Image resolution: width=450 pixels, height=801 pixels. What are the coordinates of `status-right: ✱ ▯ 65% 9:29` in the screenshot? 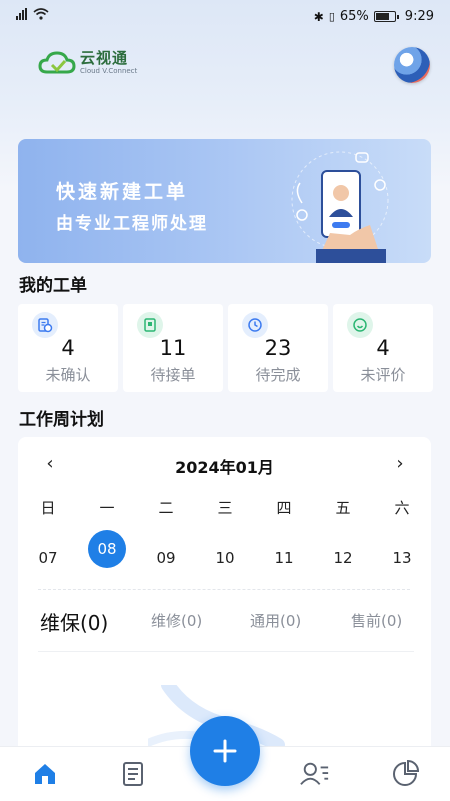 It's located at (374, 16).